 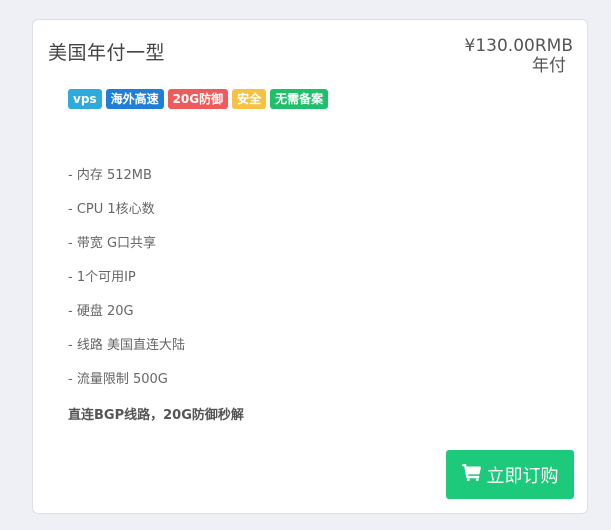 I want to click on price-period: 年付, so click(x=549, y=66).